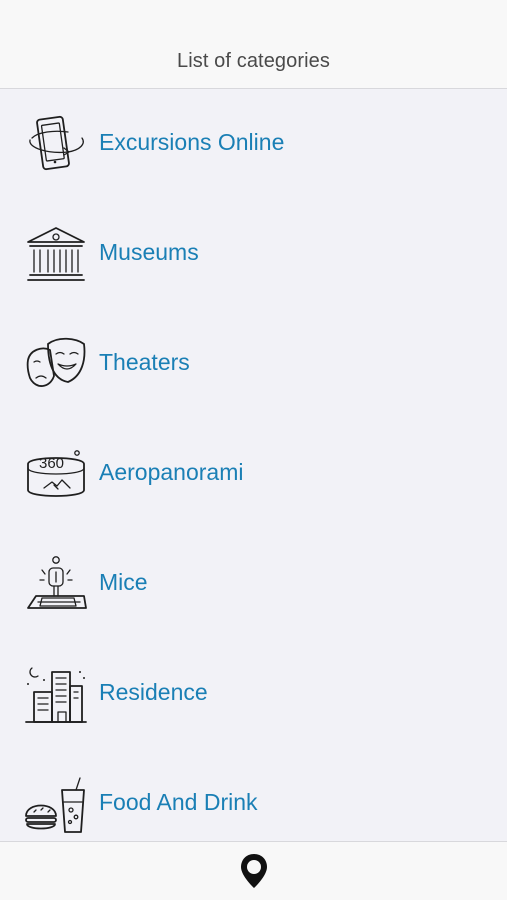  I want to click on tab-bar, so click(253, 870).